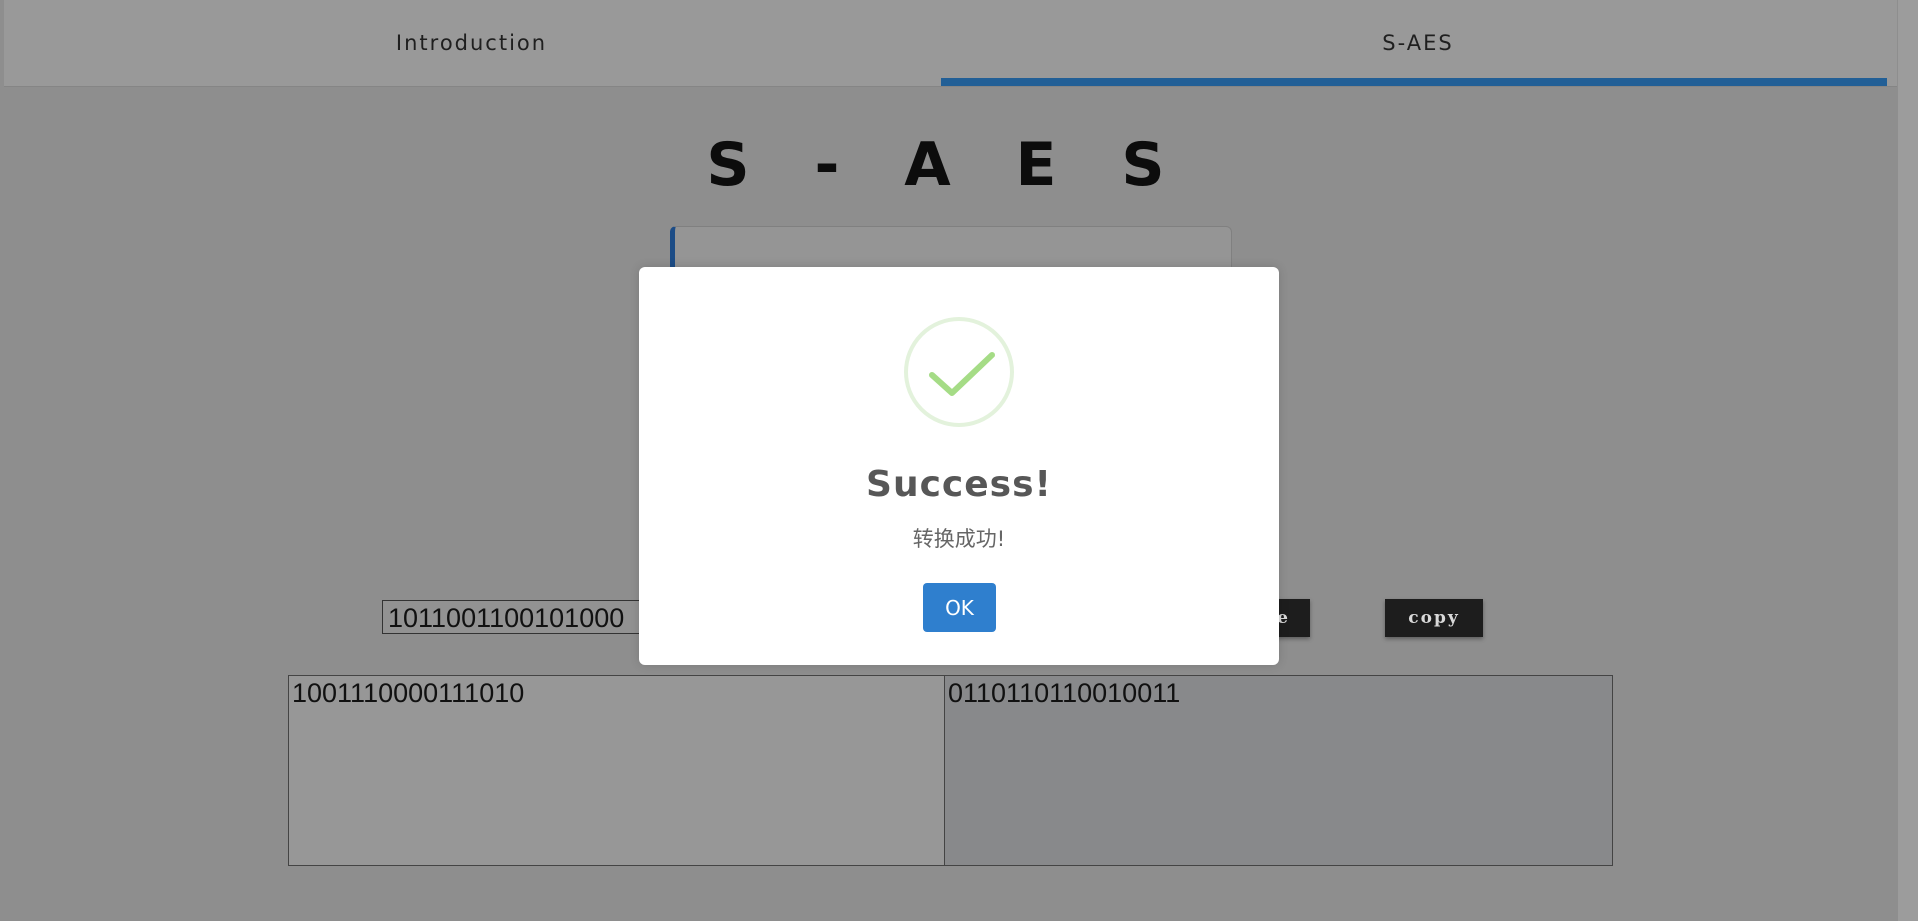  I want to click on copy-button: copy, so click(1434, 618).